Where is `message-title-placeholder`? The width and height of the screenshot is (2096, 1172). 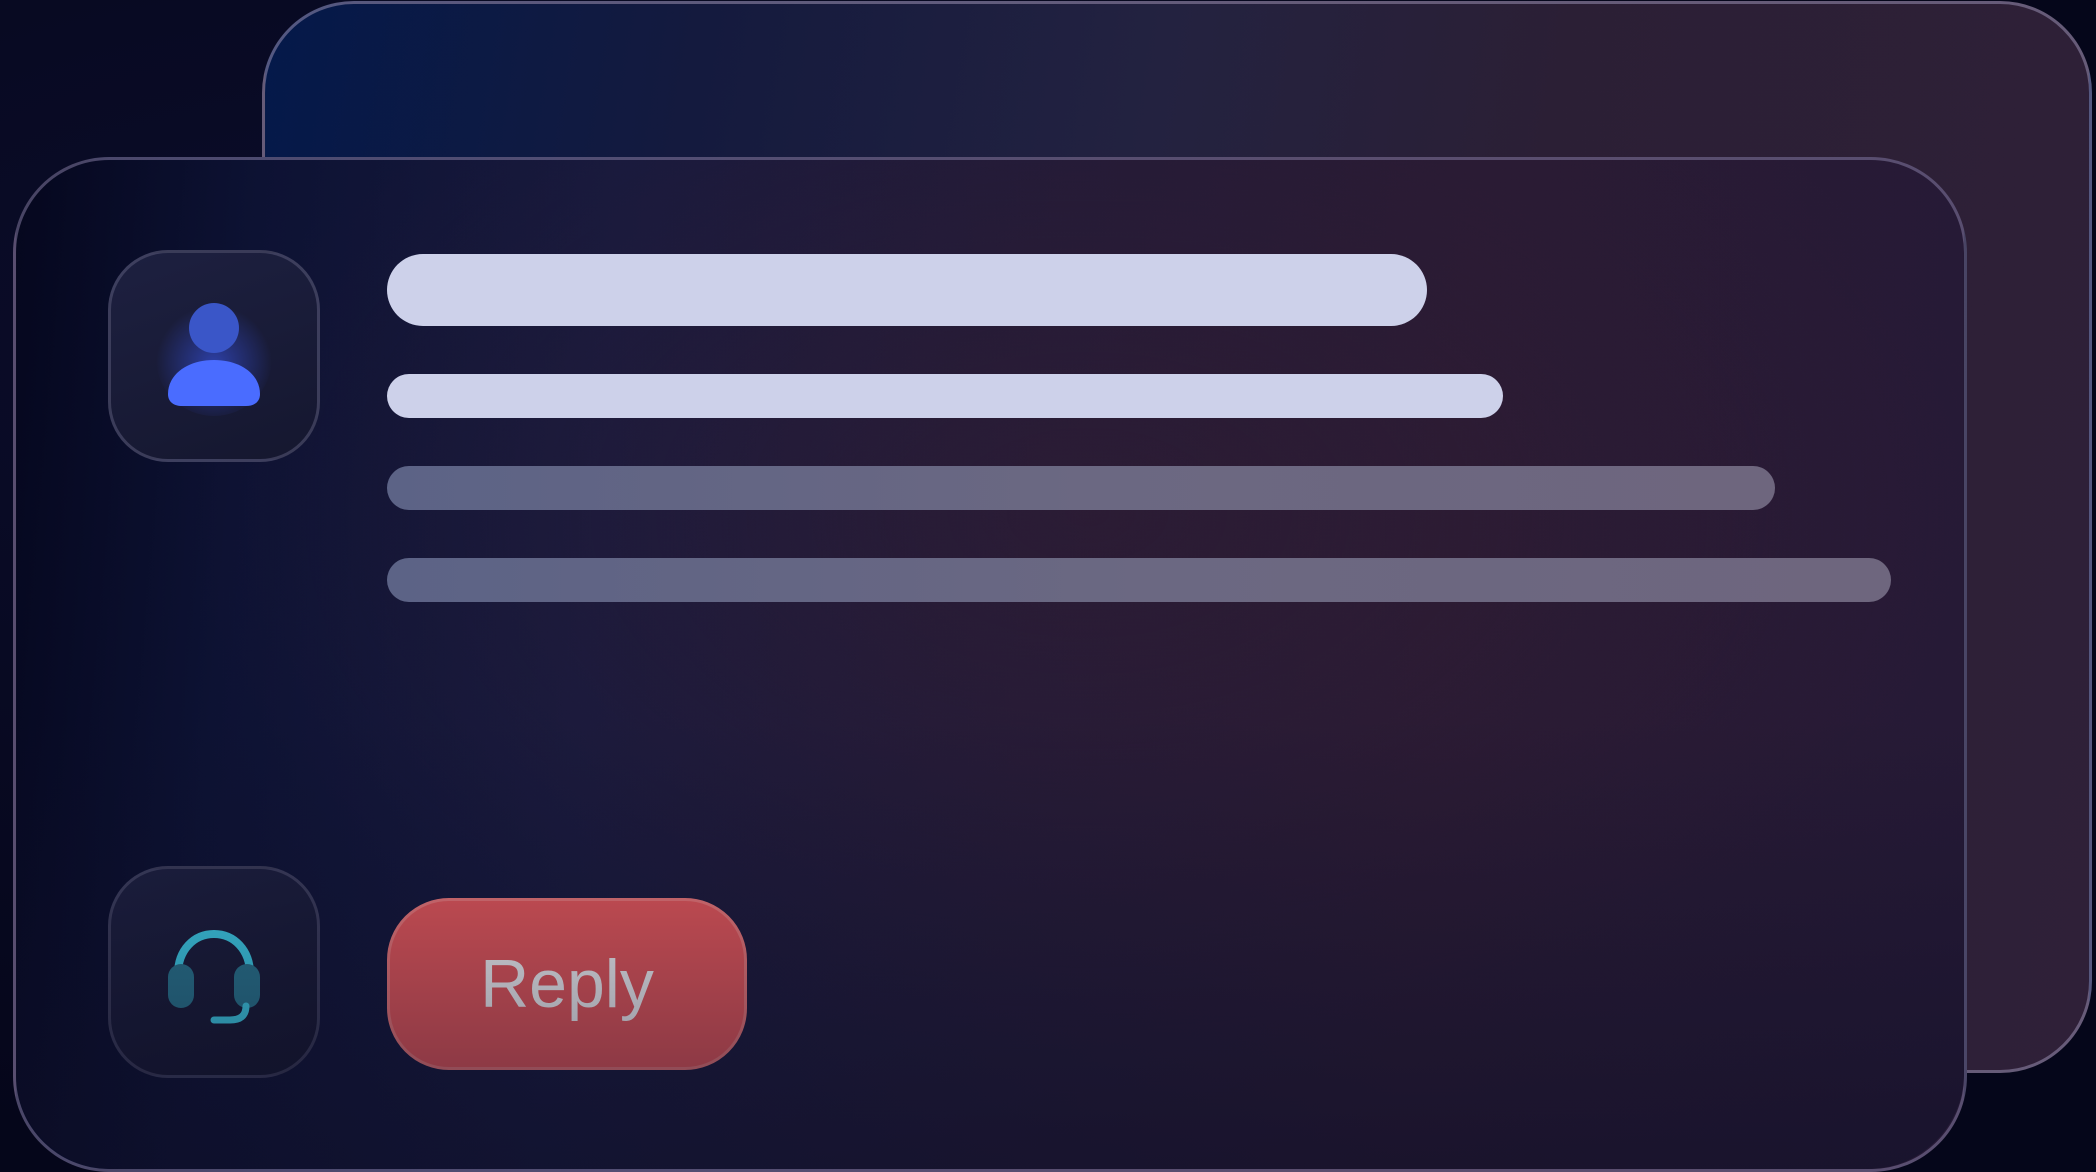 message-title-placeholder is located at coordinates (907, 290).